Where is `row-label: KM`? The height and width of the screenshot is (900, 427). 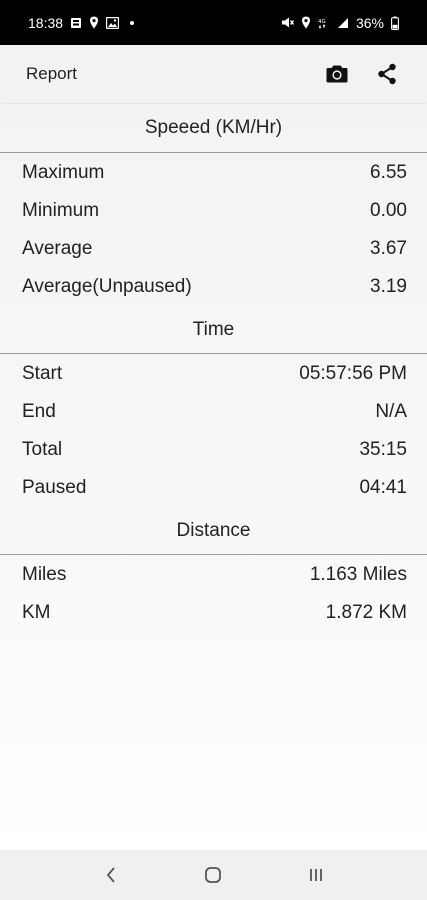
row-label: KM is located at coordinates (36, 612).